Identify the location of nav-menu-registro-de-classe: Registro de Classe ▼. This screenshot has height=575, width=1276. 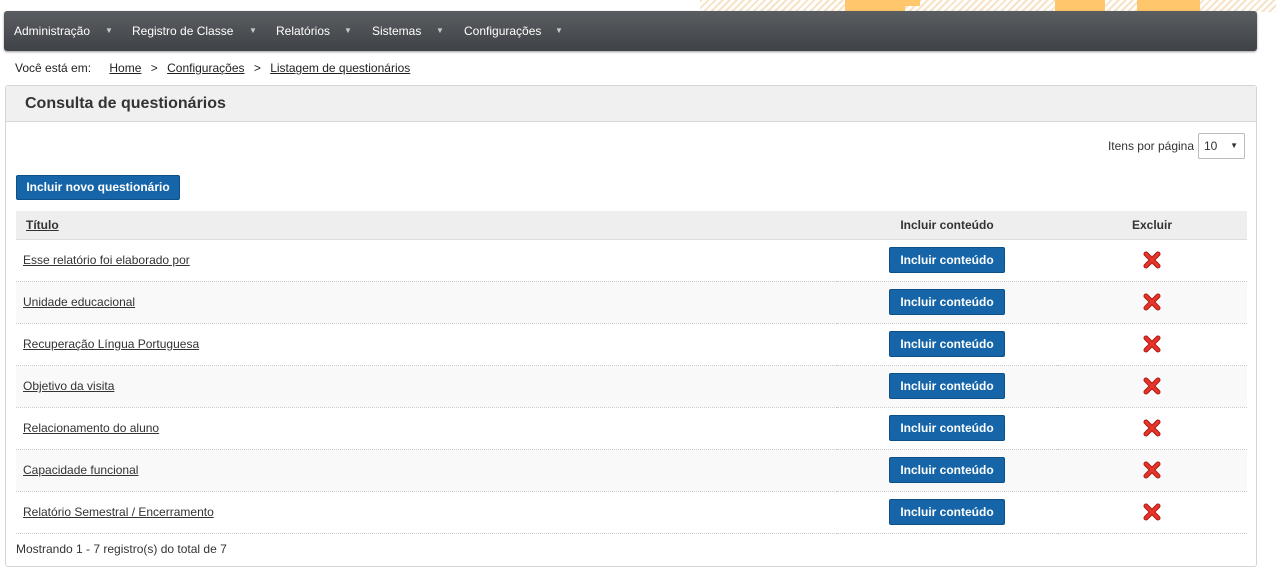
(194, 31).